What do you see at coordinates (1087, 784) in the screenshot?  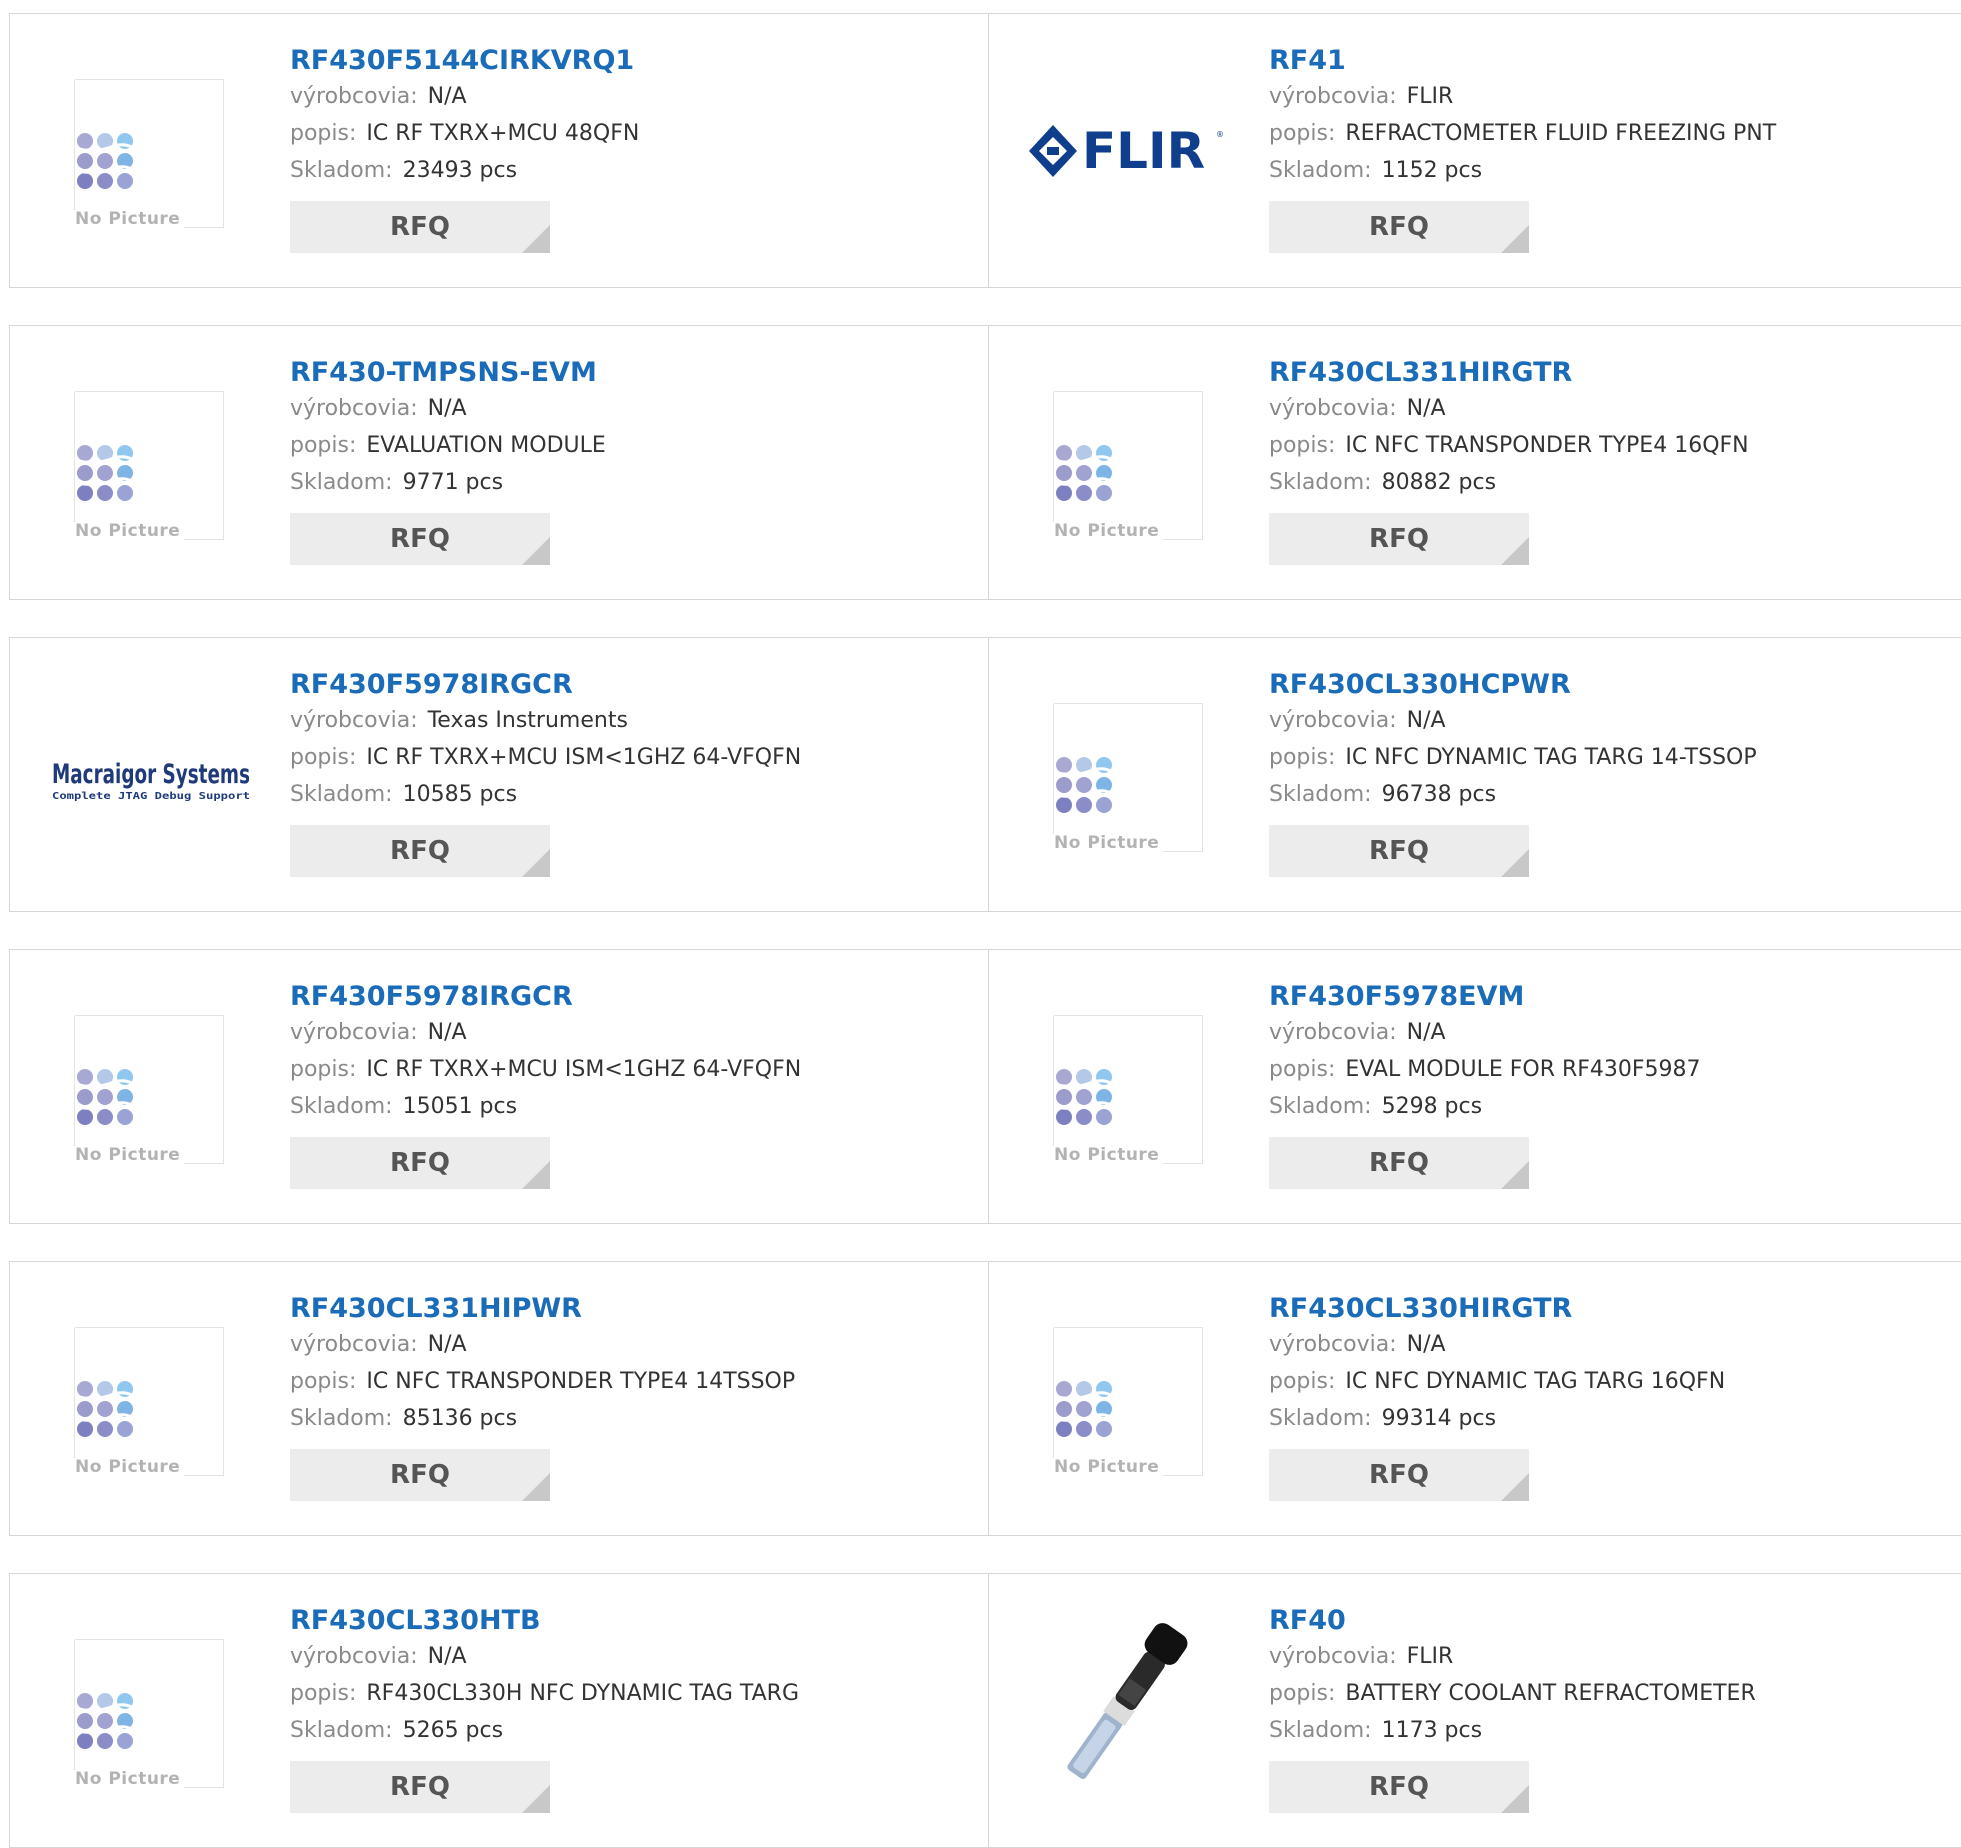 I see `dots-logo-icon` at bounding box center [1087, 784].